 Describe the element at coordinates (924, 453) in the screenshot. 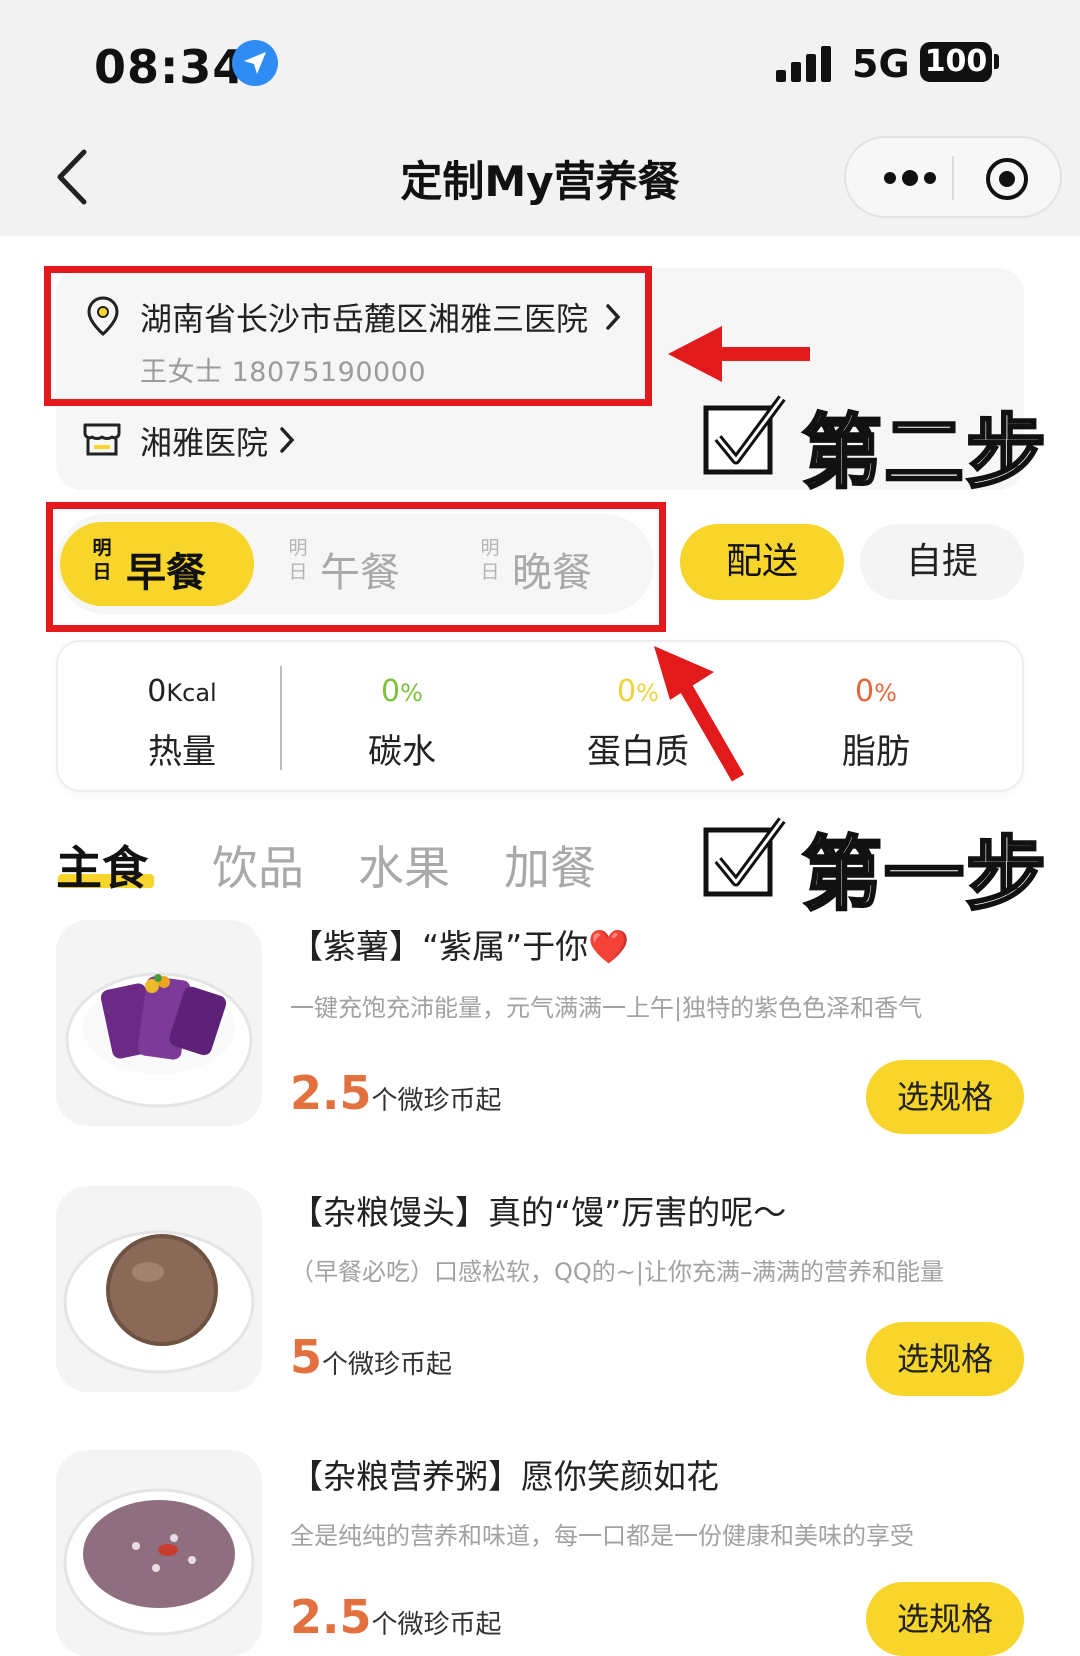

I see `step-two-label: 第二步` at that location.